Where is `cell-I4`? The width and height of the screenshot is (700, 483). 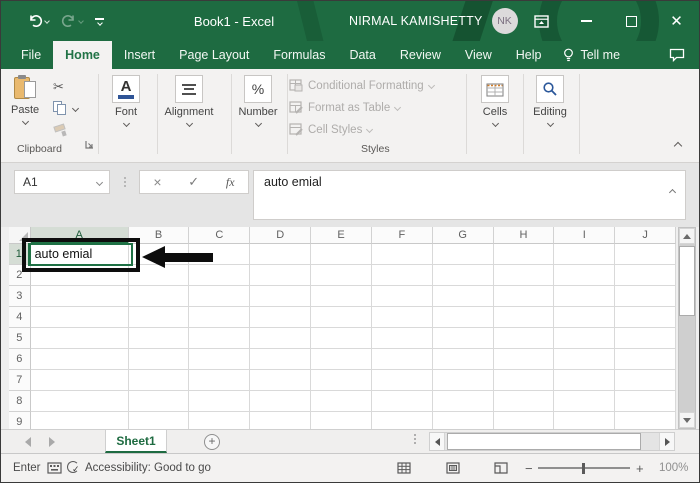
cell-I4 is located at coordinates (585, 317).